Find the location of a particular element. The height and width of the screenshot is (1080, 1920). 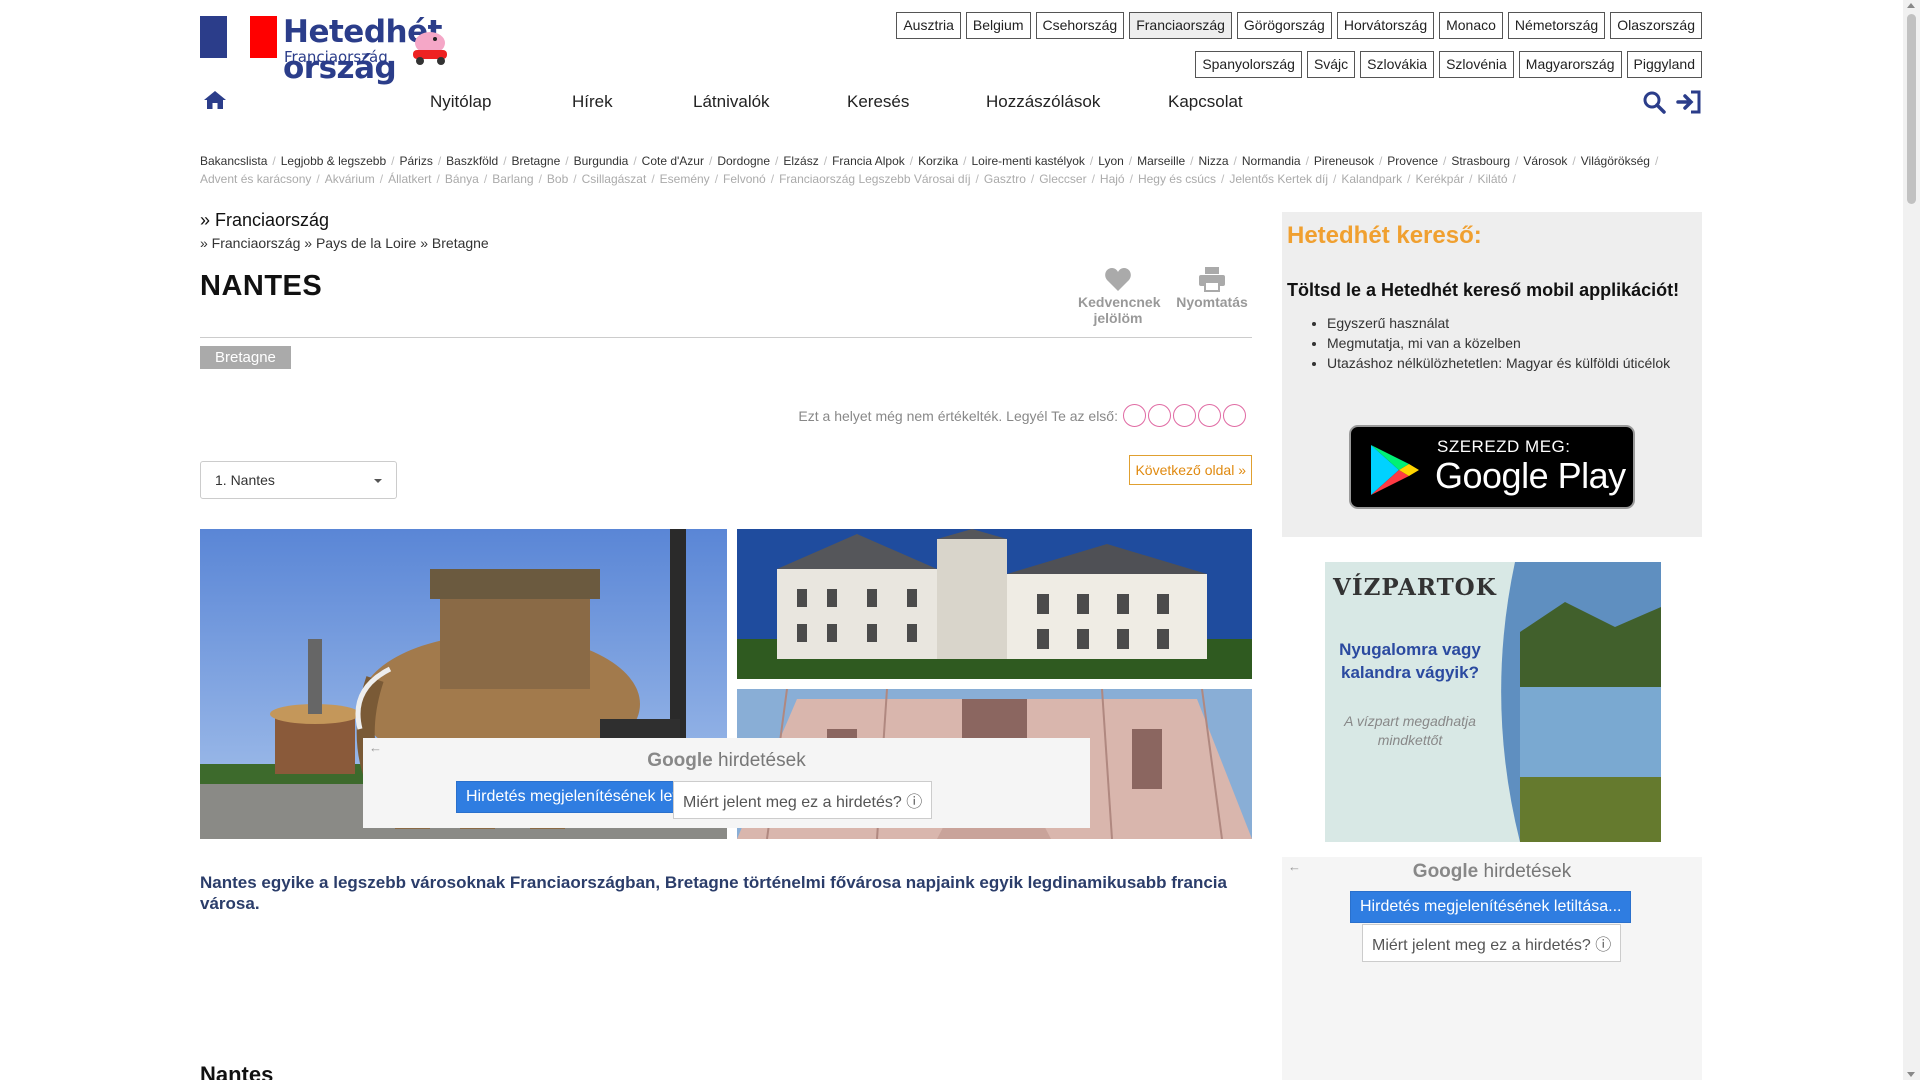

tag-link: Advent és karácsony is located at coordinates (255, 179).